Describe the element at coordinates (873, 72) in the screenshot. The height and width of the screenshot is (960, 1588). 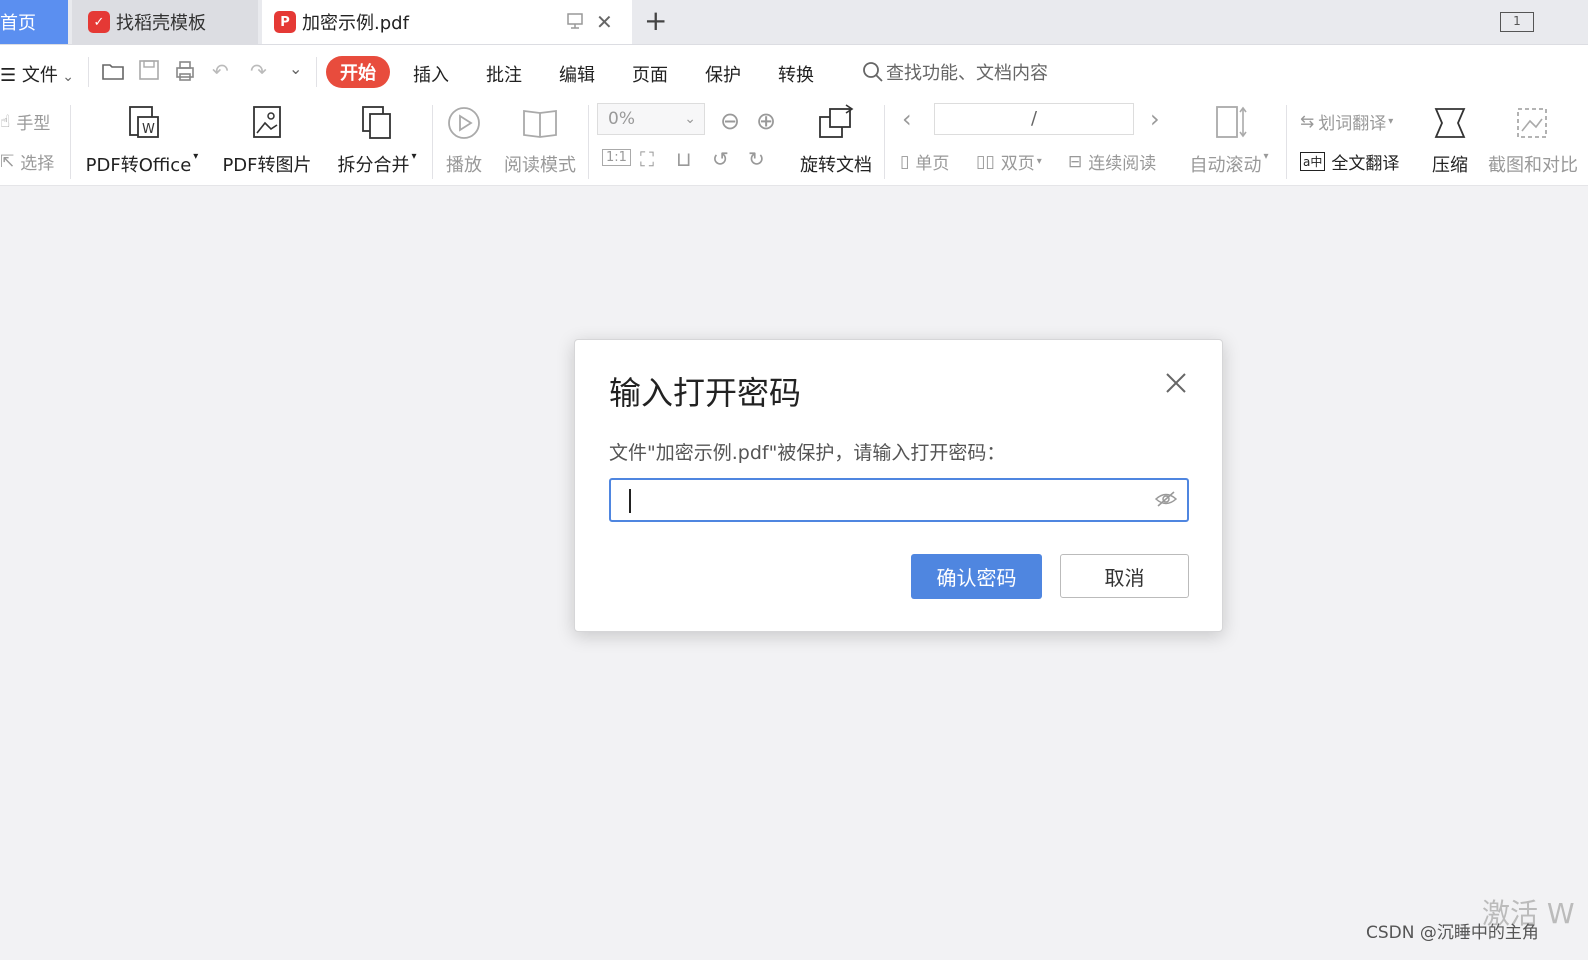
I see `search-icon` at that location.